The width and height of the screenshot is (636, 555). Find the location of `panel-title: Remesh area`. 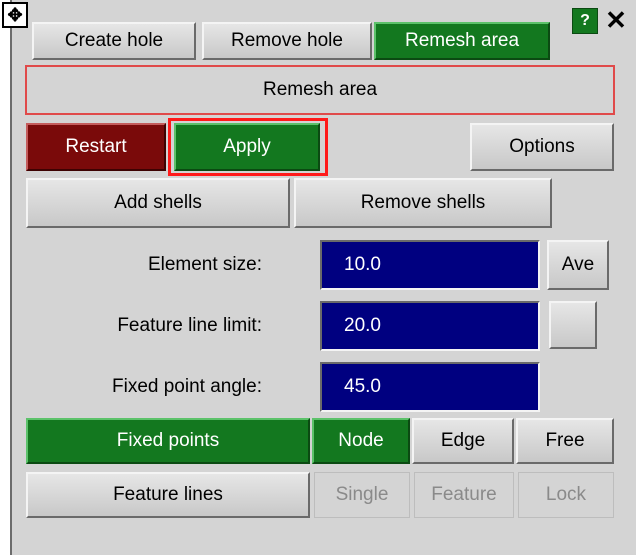

panel-title: Remesh area is located at coordinates (320, 90).